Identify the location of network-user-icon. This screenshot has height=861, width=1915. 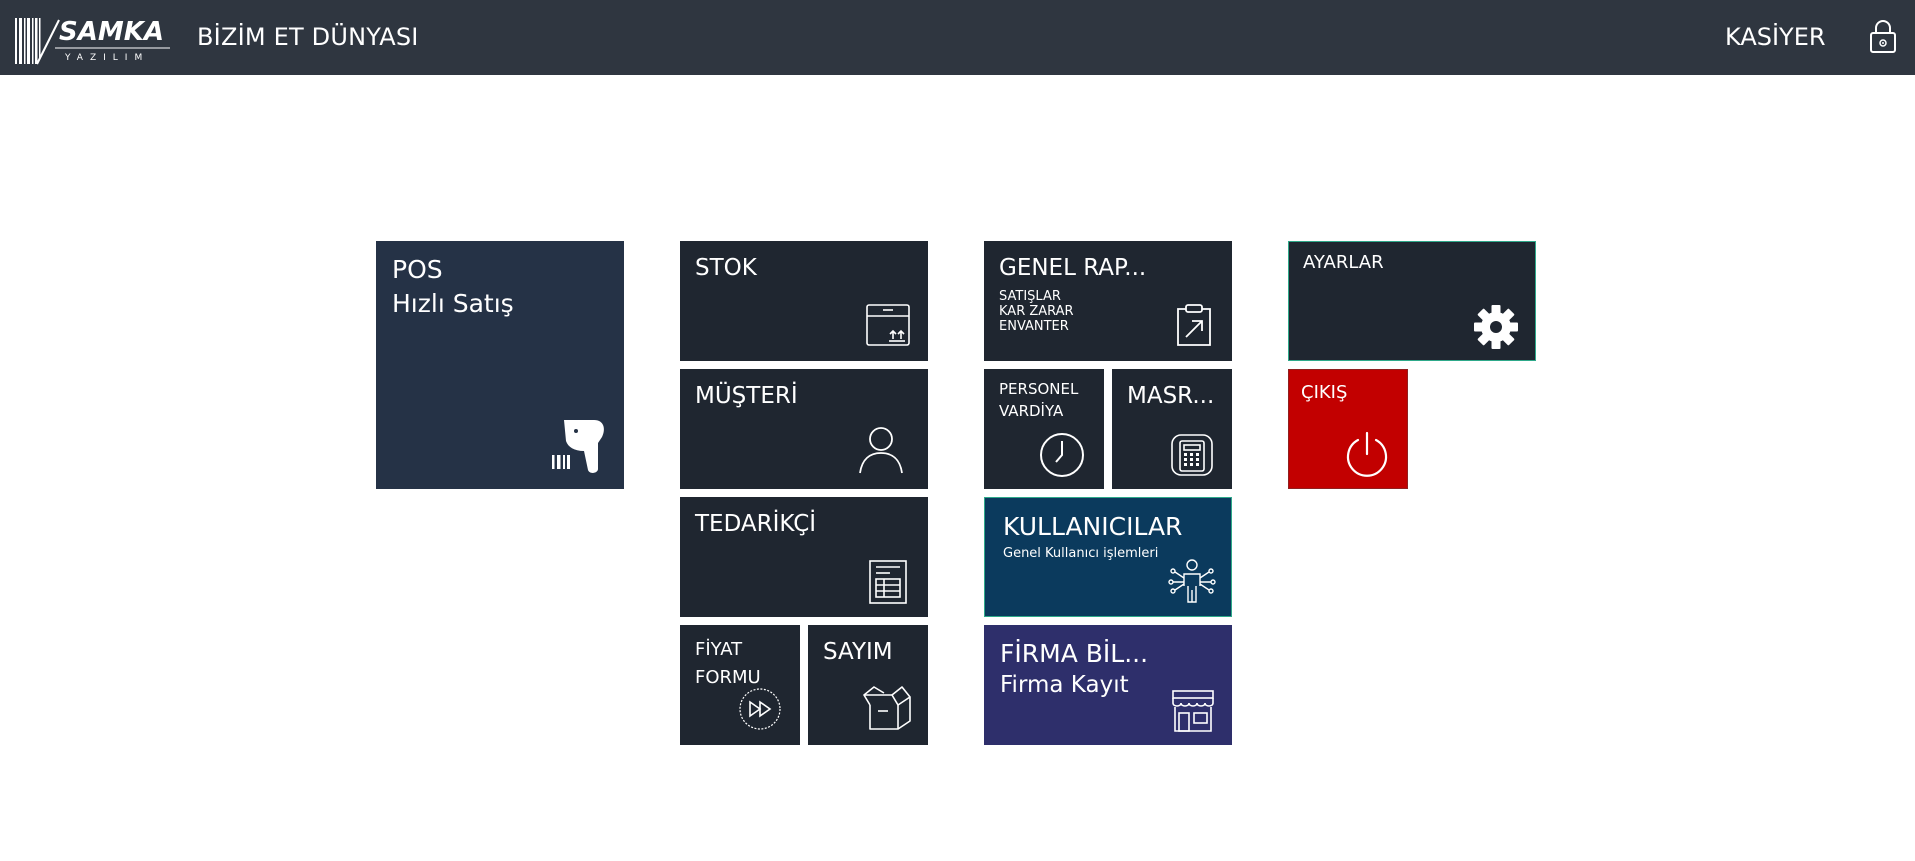
(1192, 581).